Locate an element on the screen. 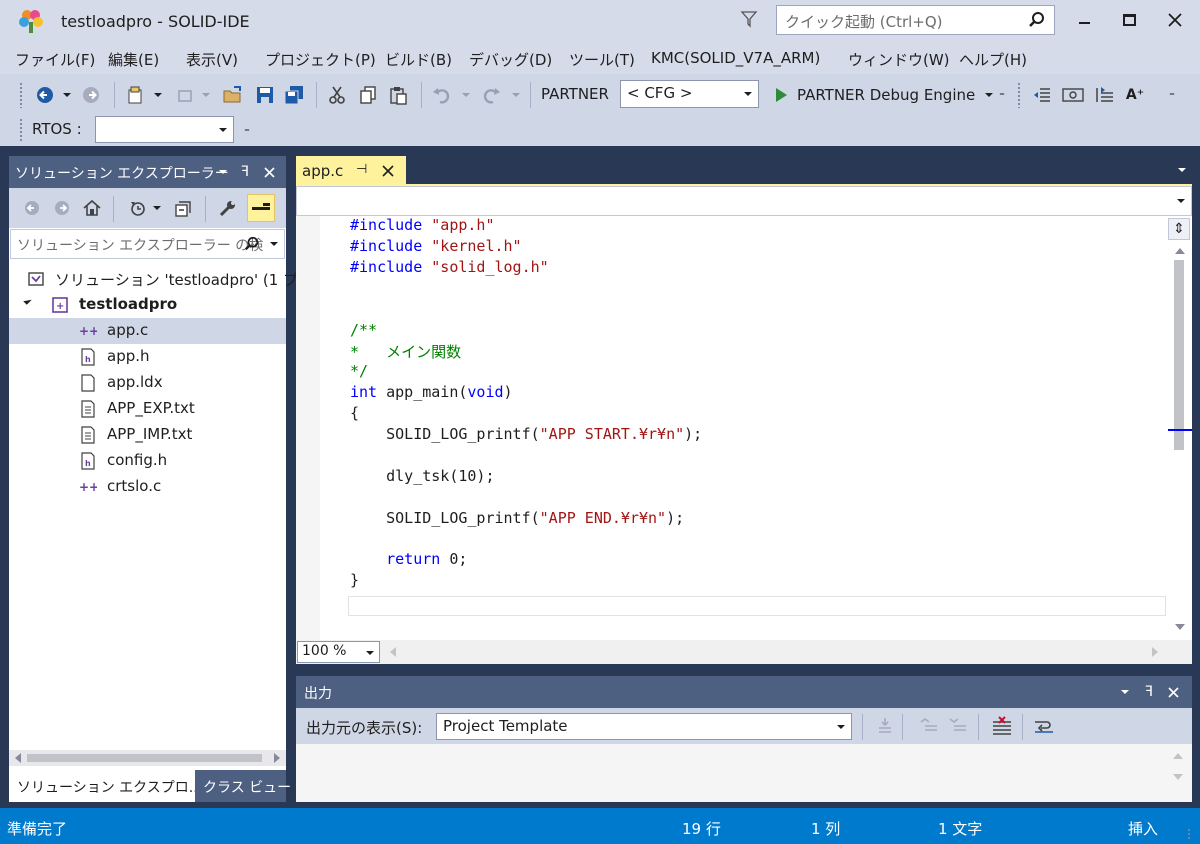 The height and width of the screenshot is (844, 1200). copy-button is located at coordinates (368, 95).